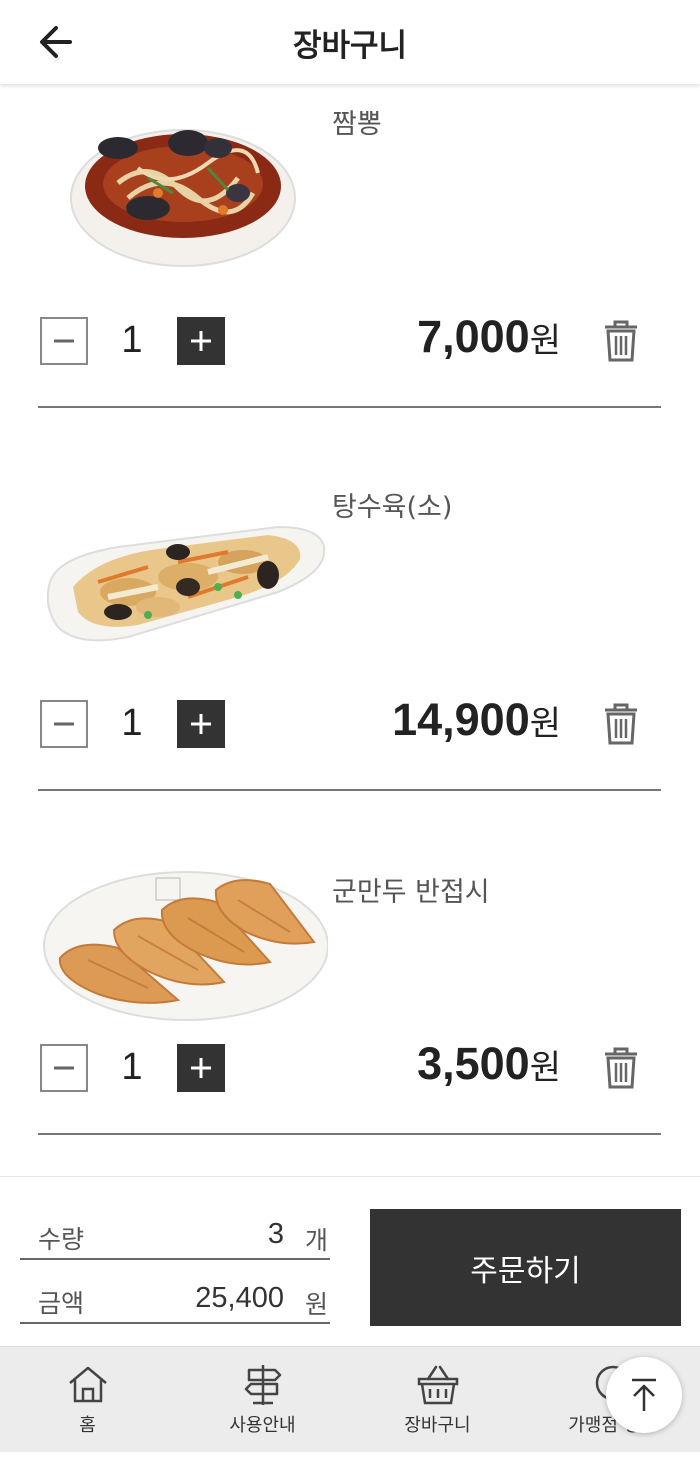 Image resolution: width=700 pixels, height=1466 pixels. I want to click on sweet-sour-pork-image, so click(186, 583).